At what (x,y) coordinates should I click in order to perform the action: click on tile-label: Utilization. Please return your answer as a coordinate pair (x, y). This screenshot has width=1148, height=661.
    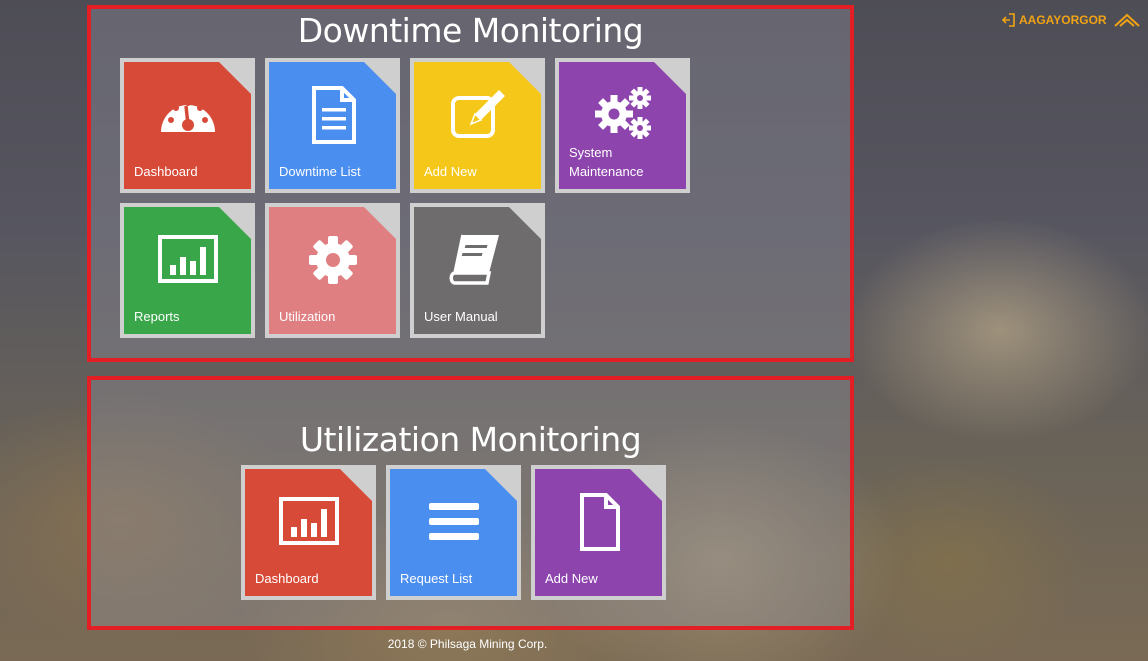
    Looking at the image, I should click on (307, 316).